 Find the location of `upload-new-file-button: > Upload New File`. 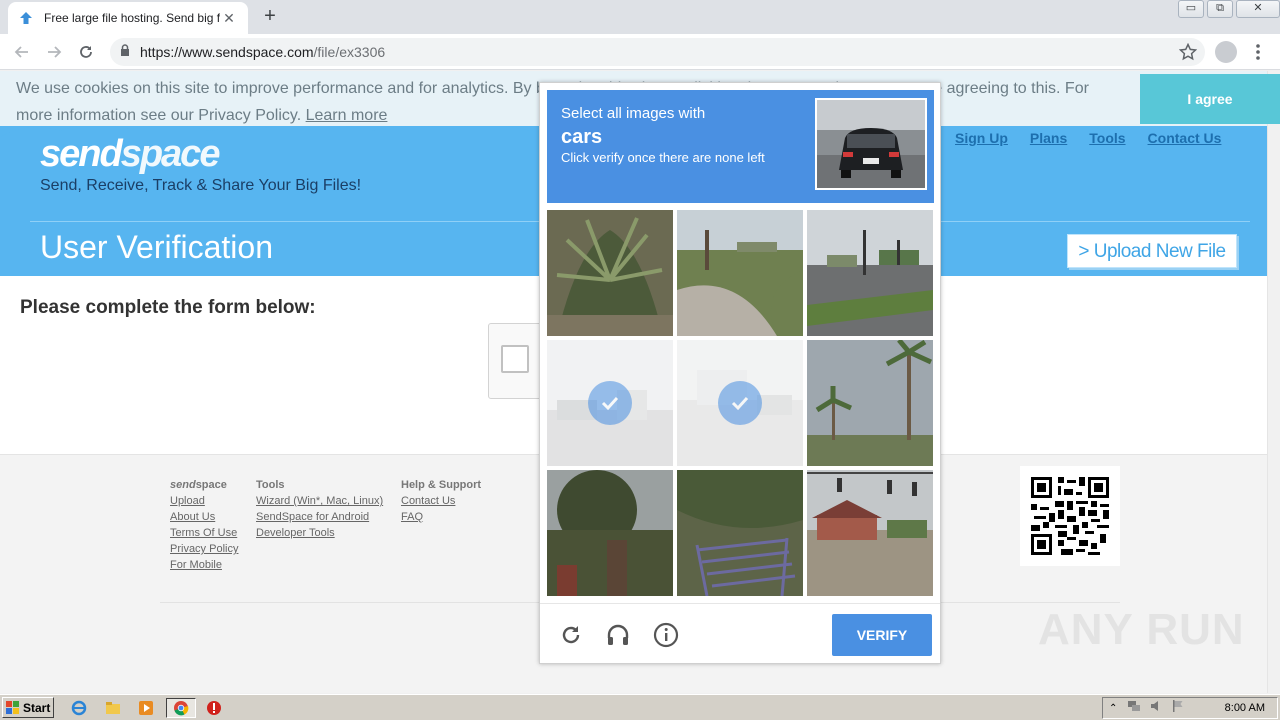

upload-new-file-button: > Upload New File is located at coordinates (1152, 251).